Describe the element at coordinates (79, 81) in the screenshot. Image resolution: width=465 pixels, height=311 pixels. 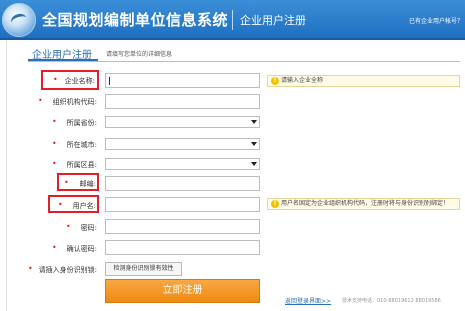
I see `company-name-label: 企业名称:` at that location.